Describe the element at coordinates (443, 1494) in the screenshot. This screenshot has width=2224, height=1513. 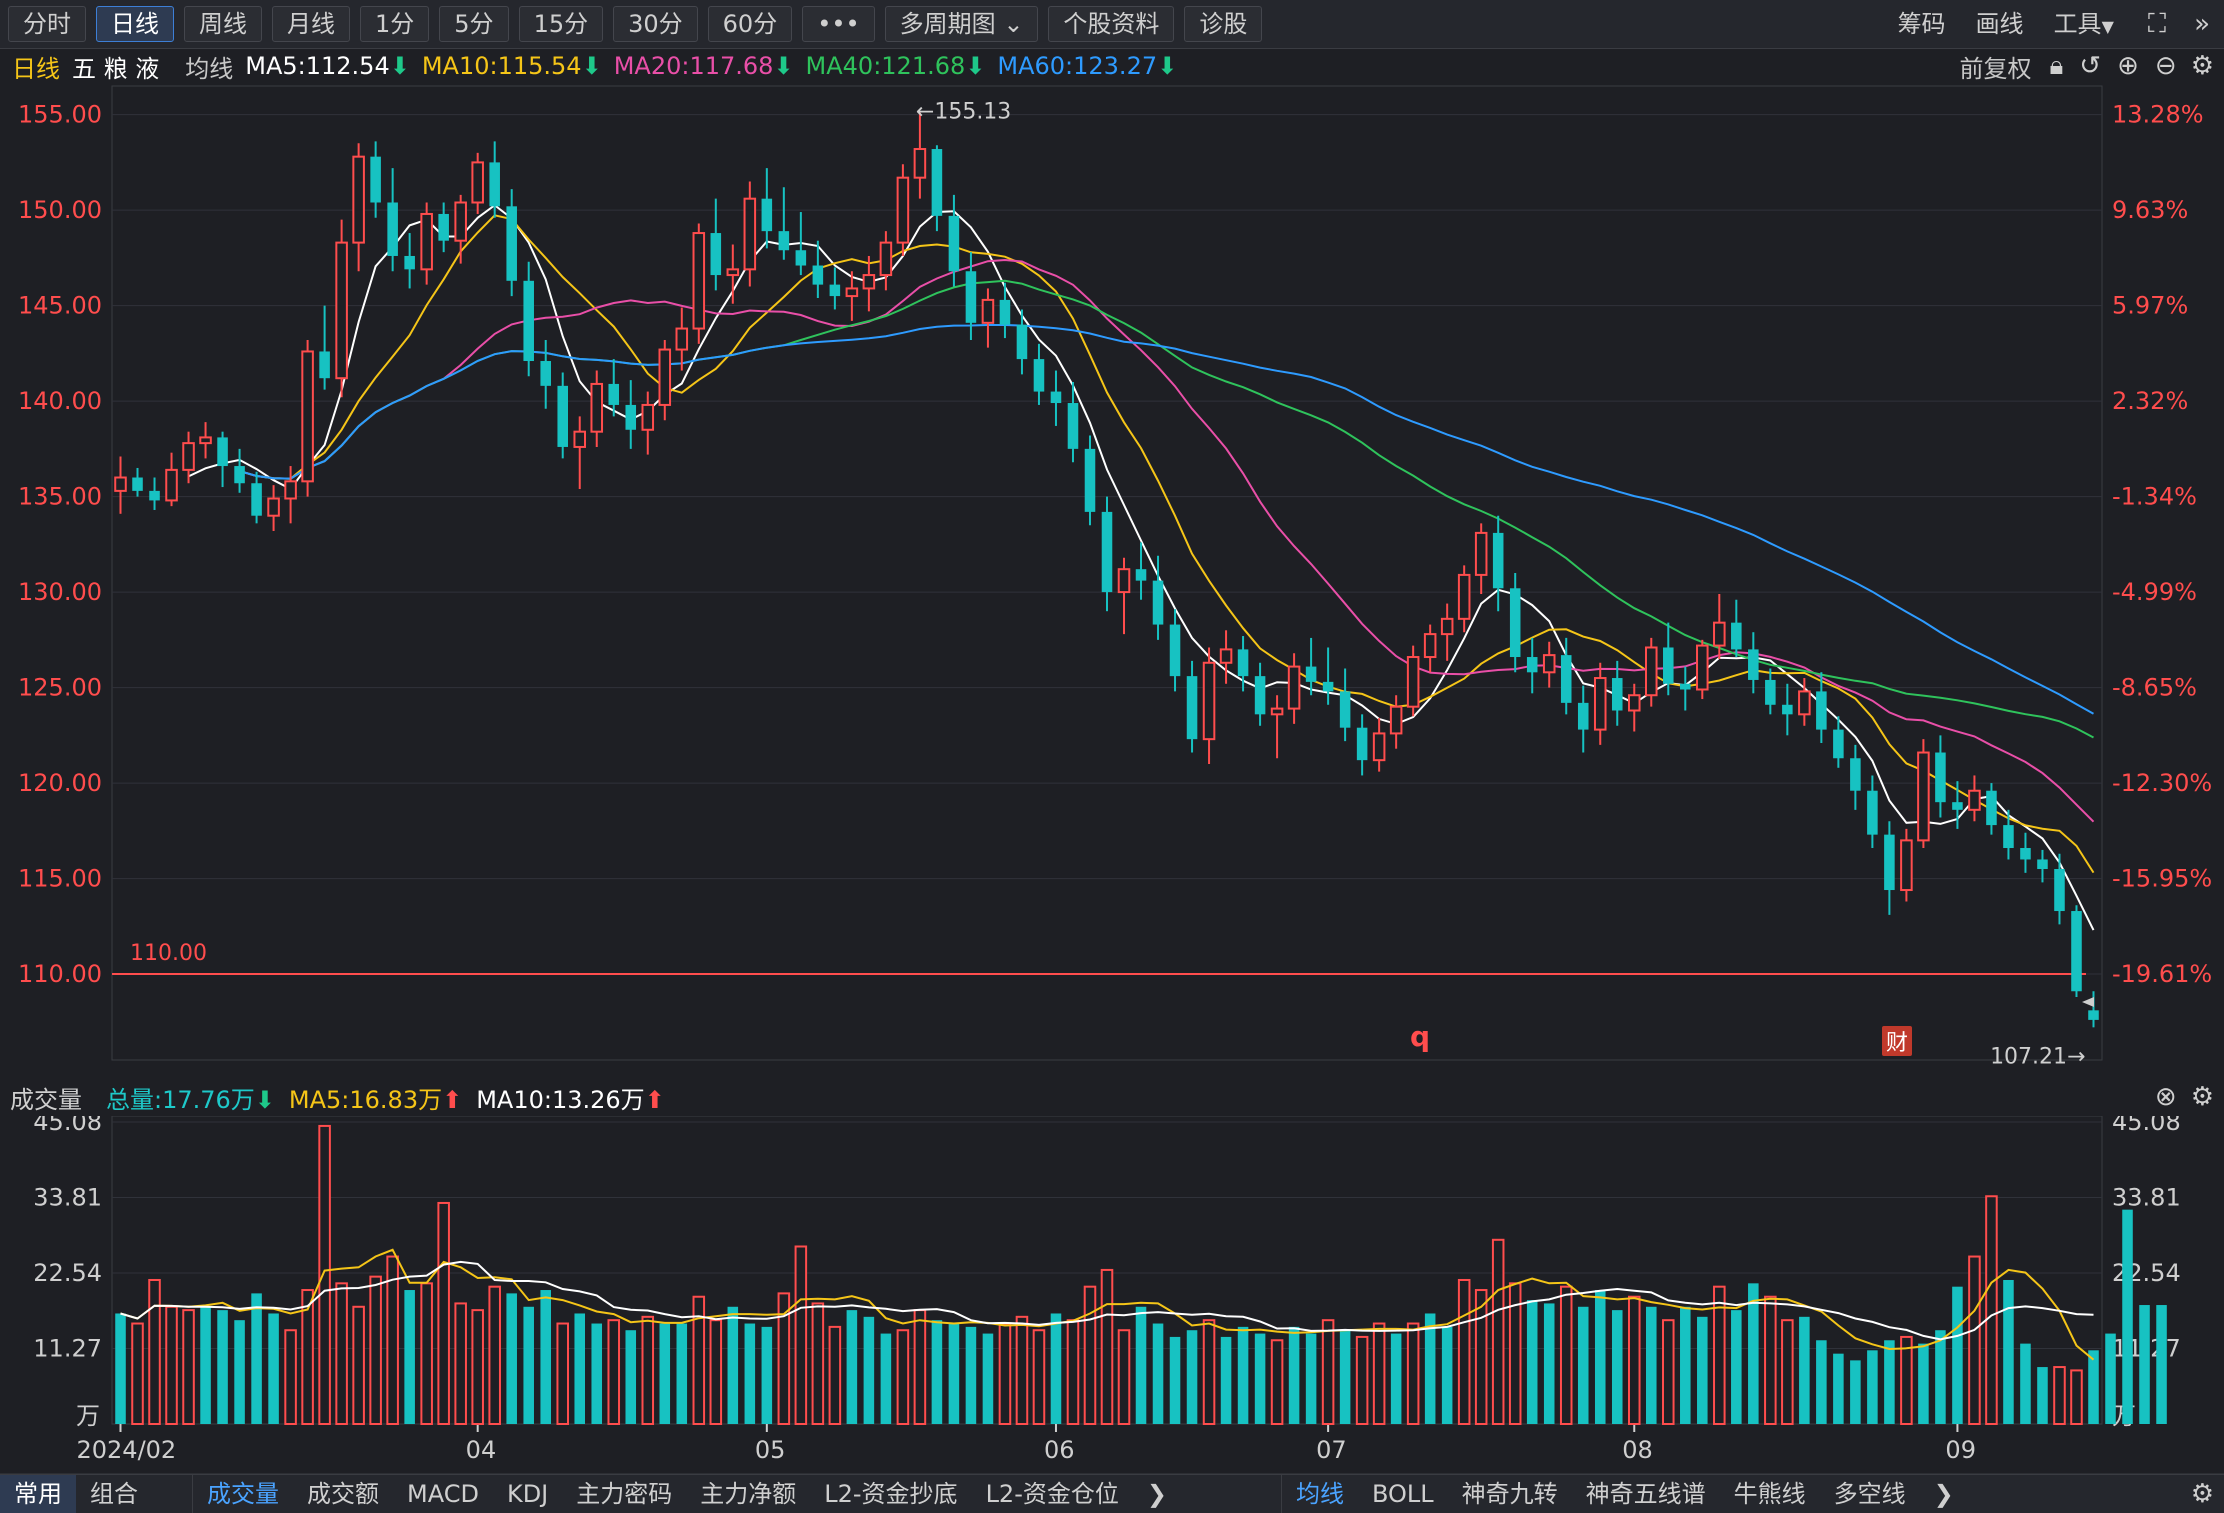
I see `indicator-tab-2: MACD` at that location.